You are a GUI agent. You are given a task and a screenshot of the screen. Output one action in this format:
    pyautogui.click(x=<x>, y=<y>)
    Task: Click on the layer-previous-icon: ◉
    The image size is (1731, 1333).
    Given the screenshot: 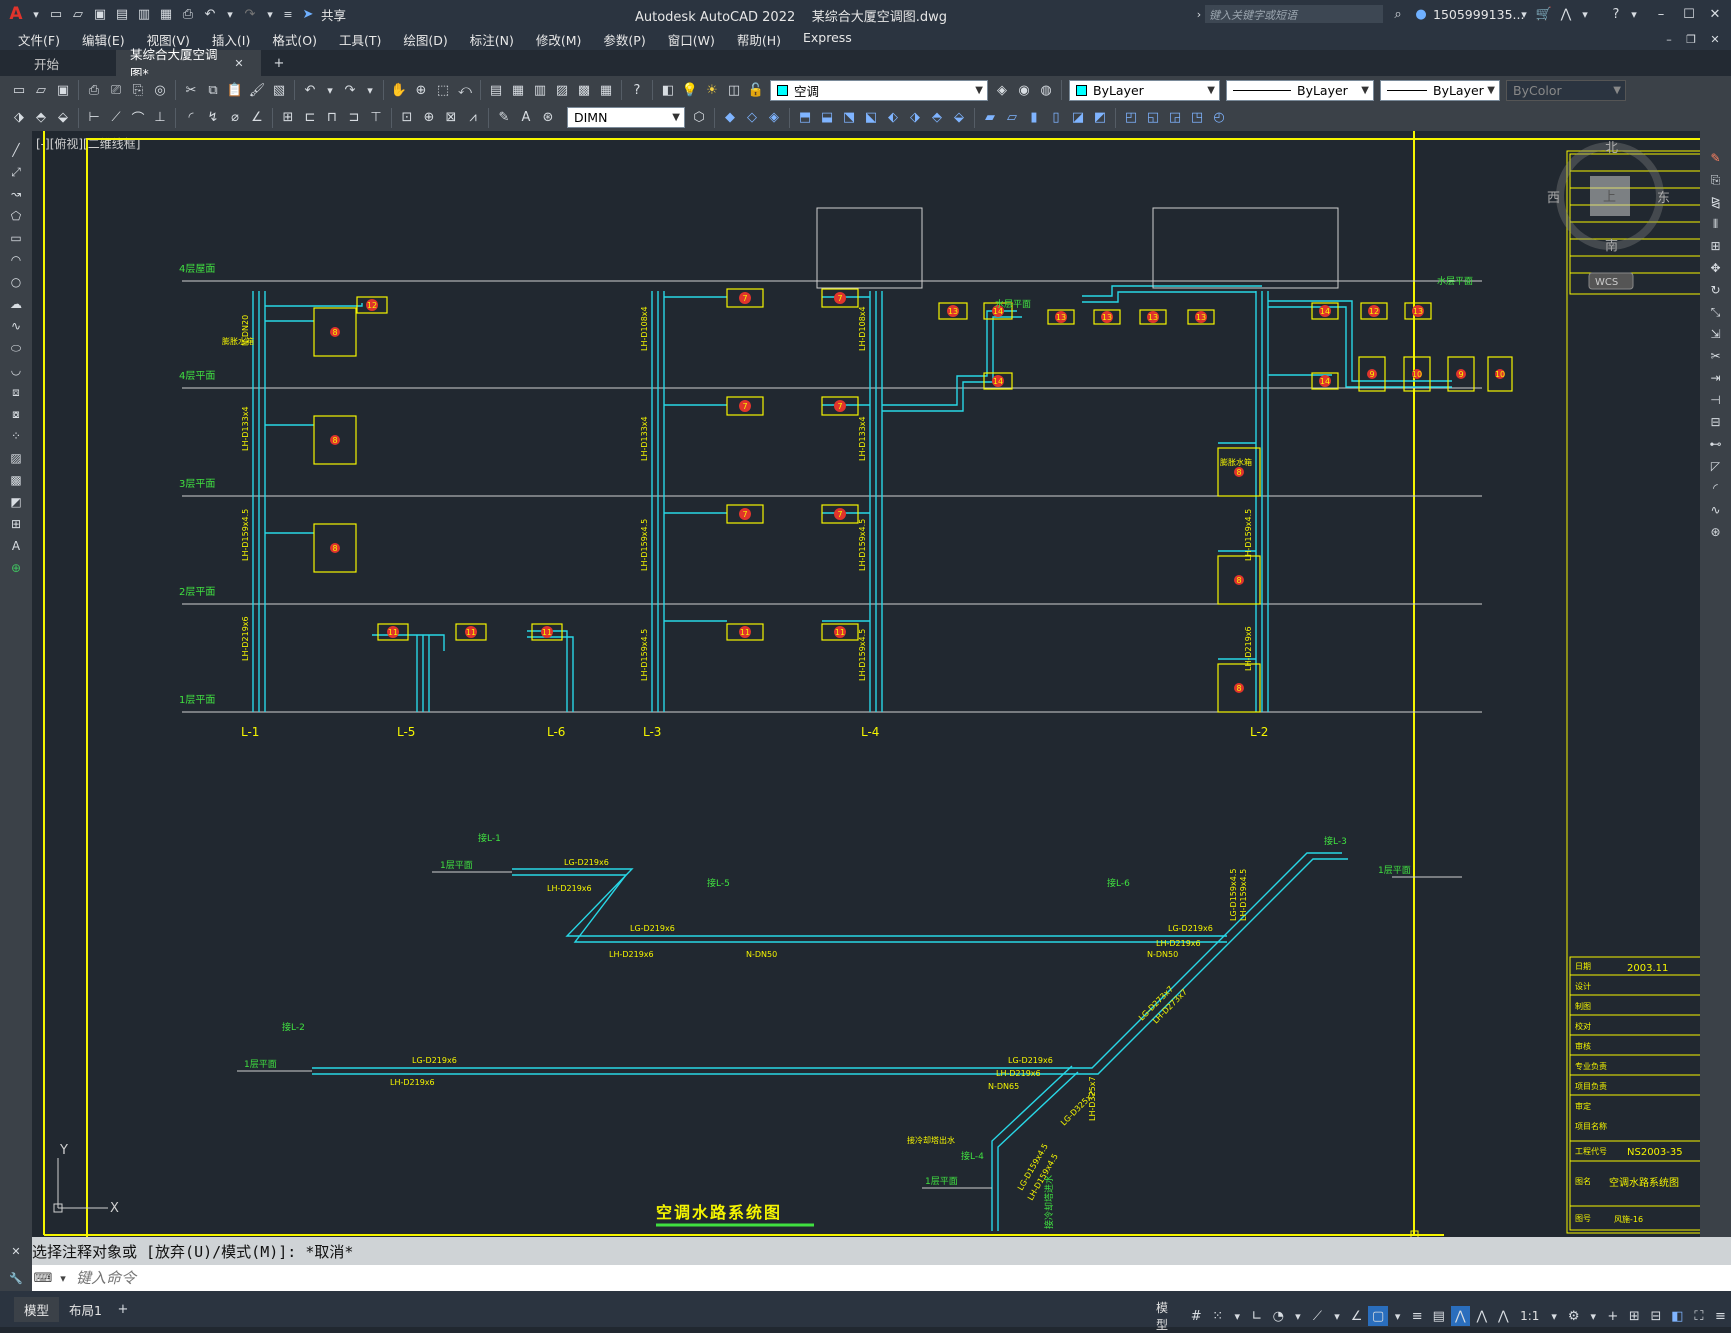 What is the action you would take?
    pyautogui.click(x=1024, y=90)
    